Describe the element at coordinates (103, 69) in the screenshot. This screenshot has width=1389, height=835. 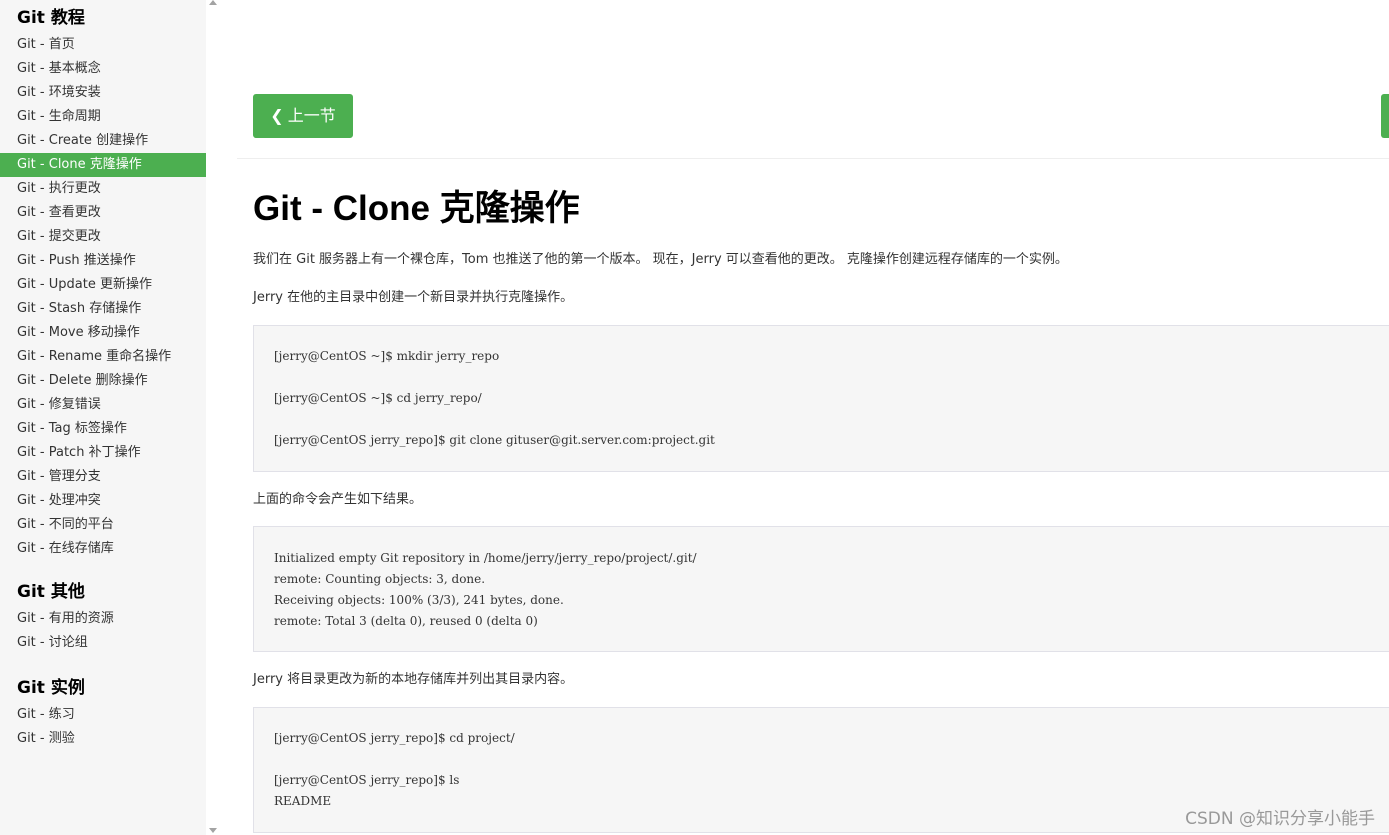
I see `sidebar-item: Git - 基本概念` at that location.